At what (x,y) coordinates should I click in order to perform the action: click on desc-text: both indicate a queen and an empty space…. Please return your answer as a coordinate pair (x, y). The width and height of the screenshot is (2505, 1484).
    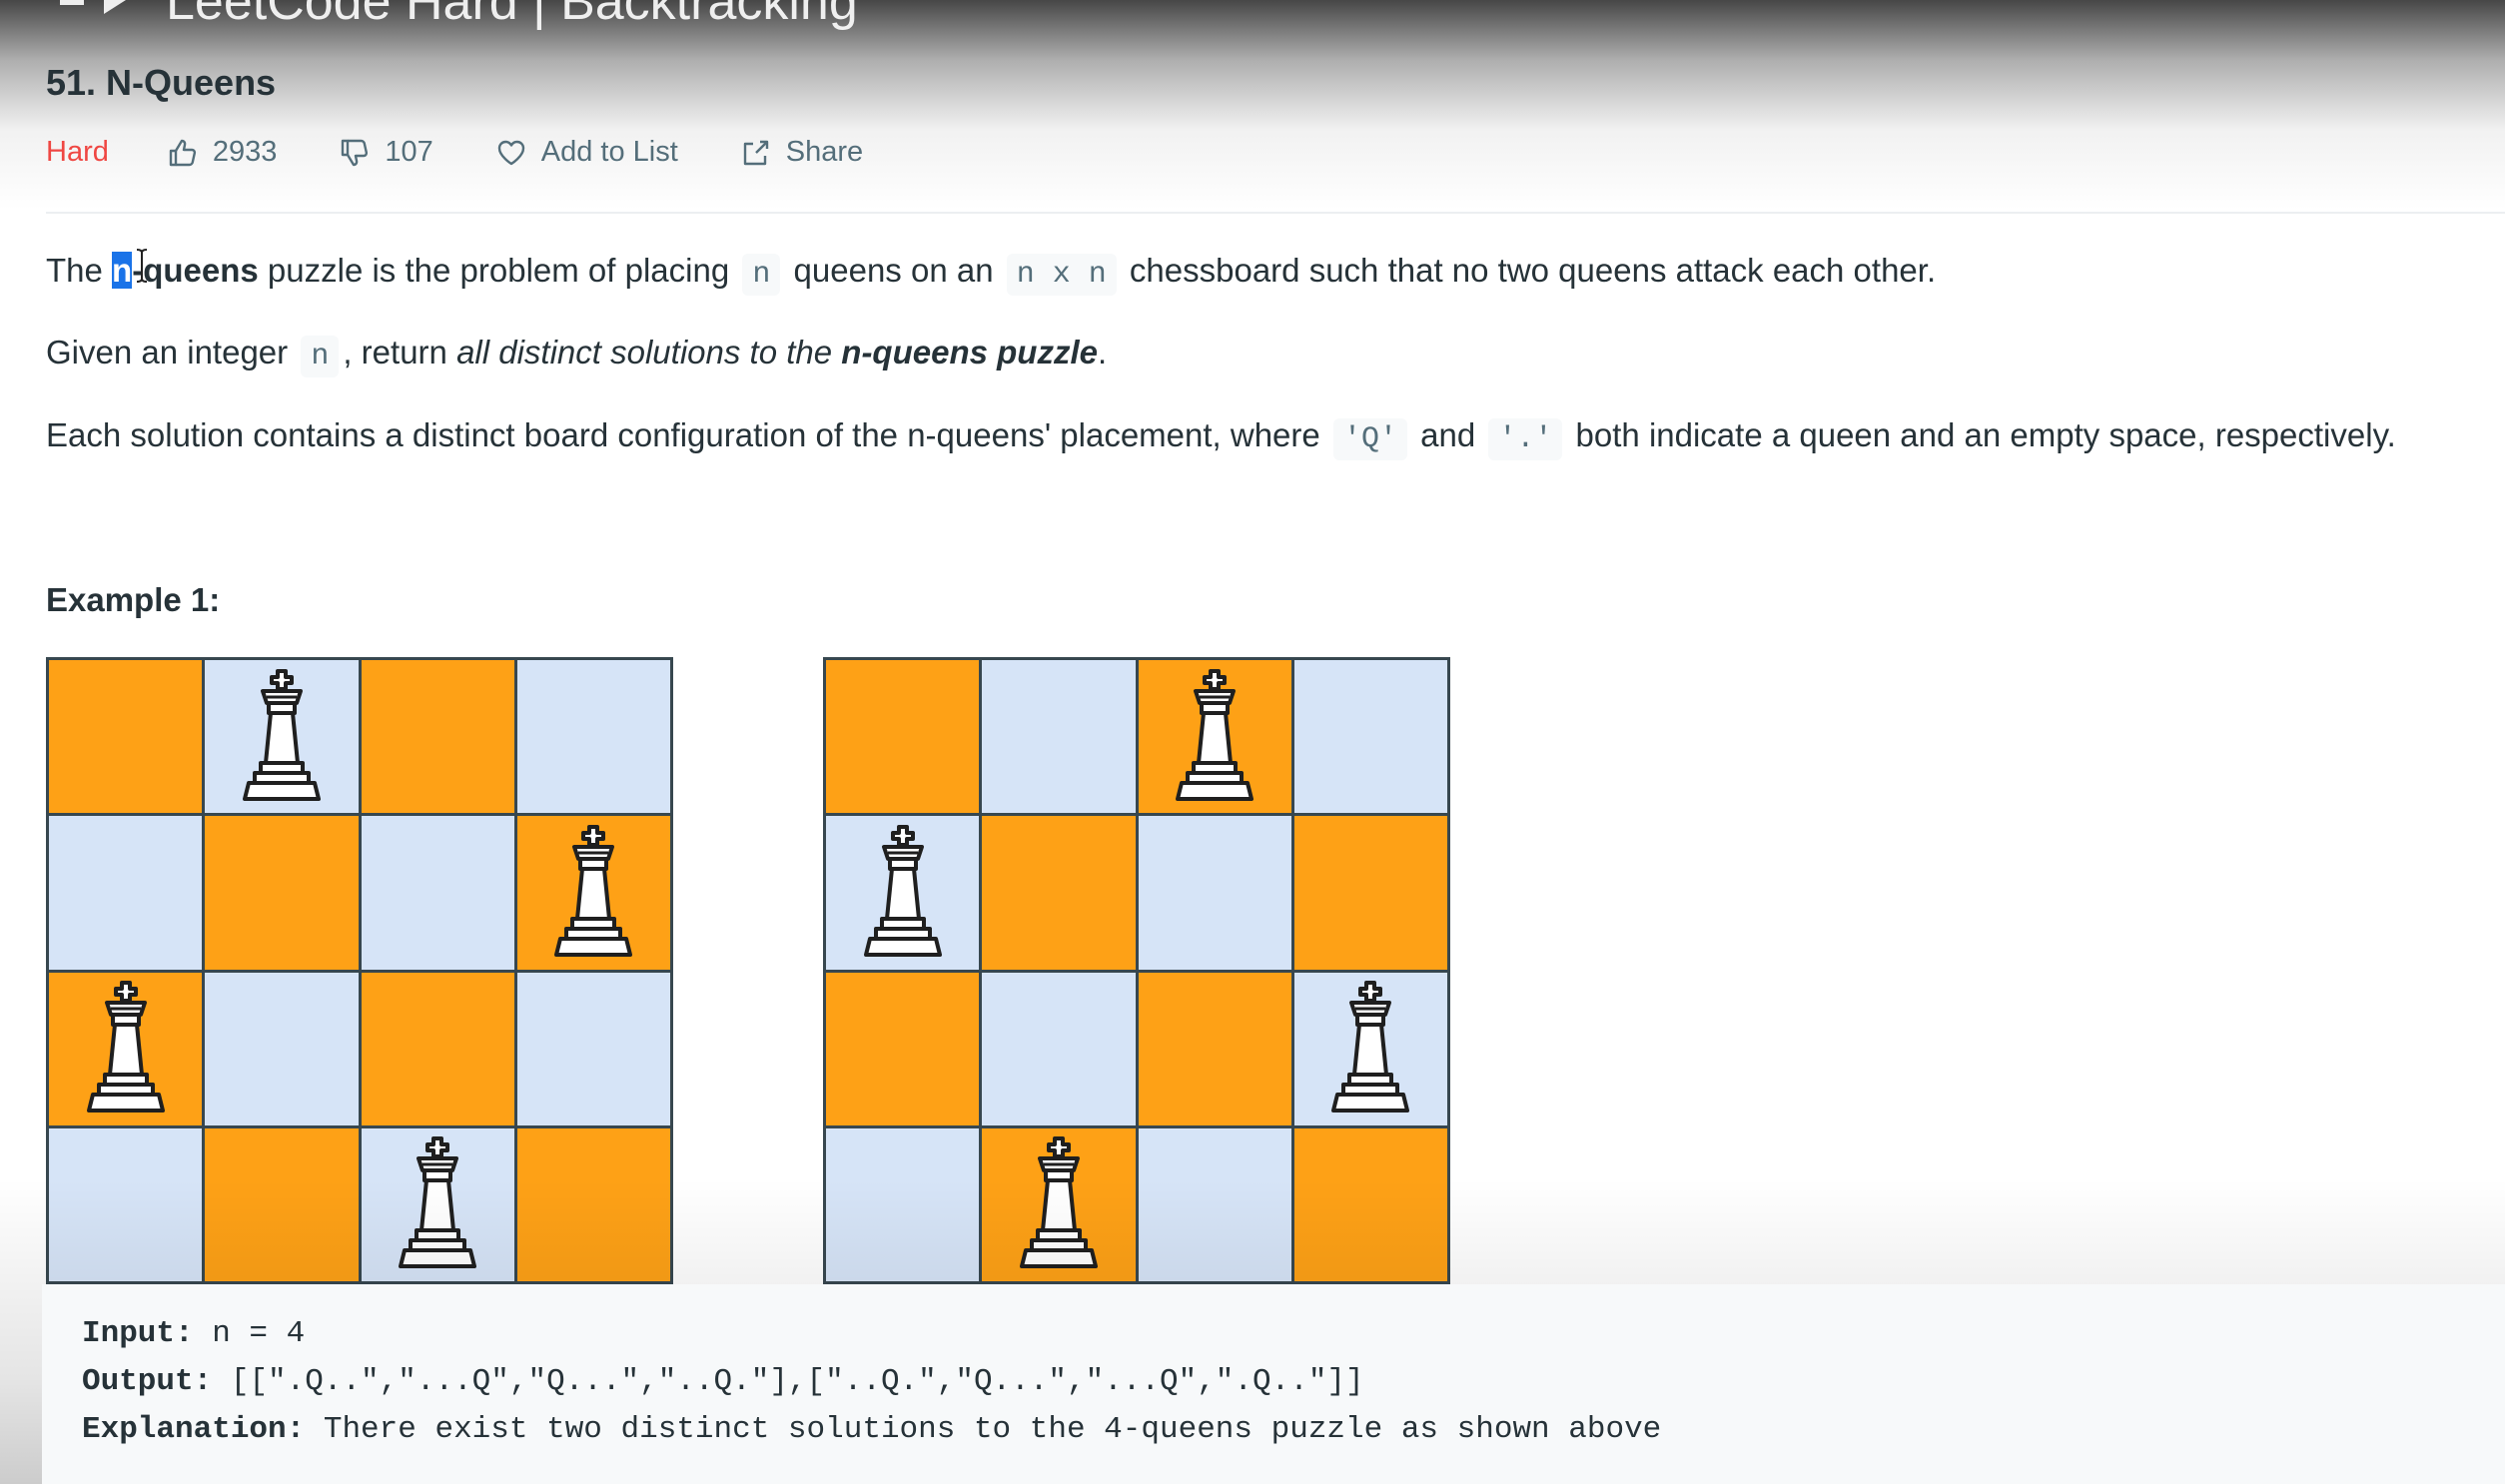
    Looking at the image, I should click on (1985, 434).